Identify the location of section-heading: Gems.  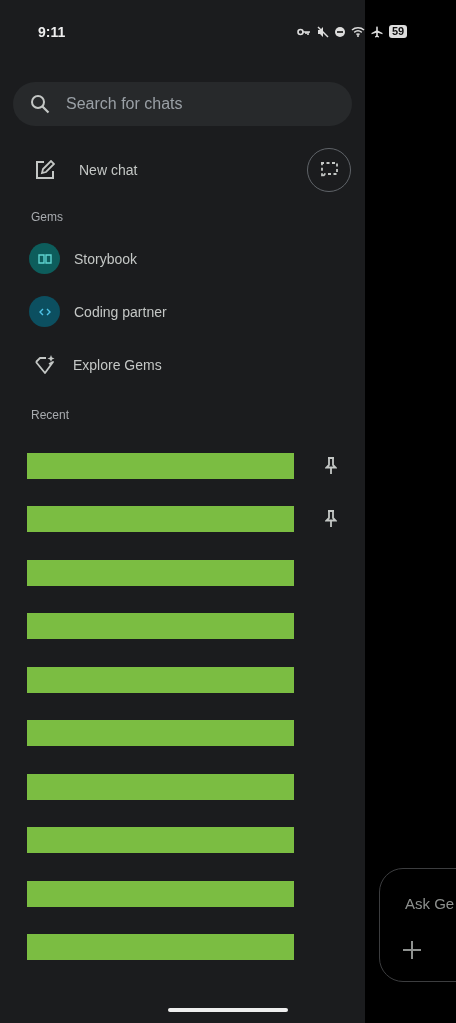
(47, 217).